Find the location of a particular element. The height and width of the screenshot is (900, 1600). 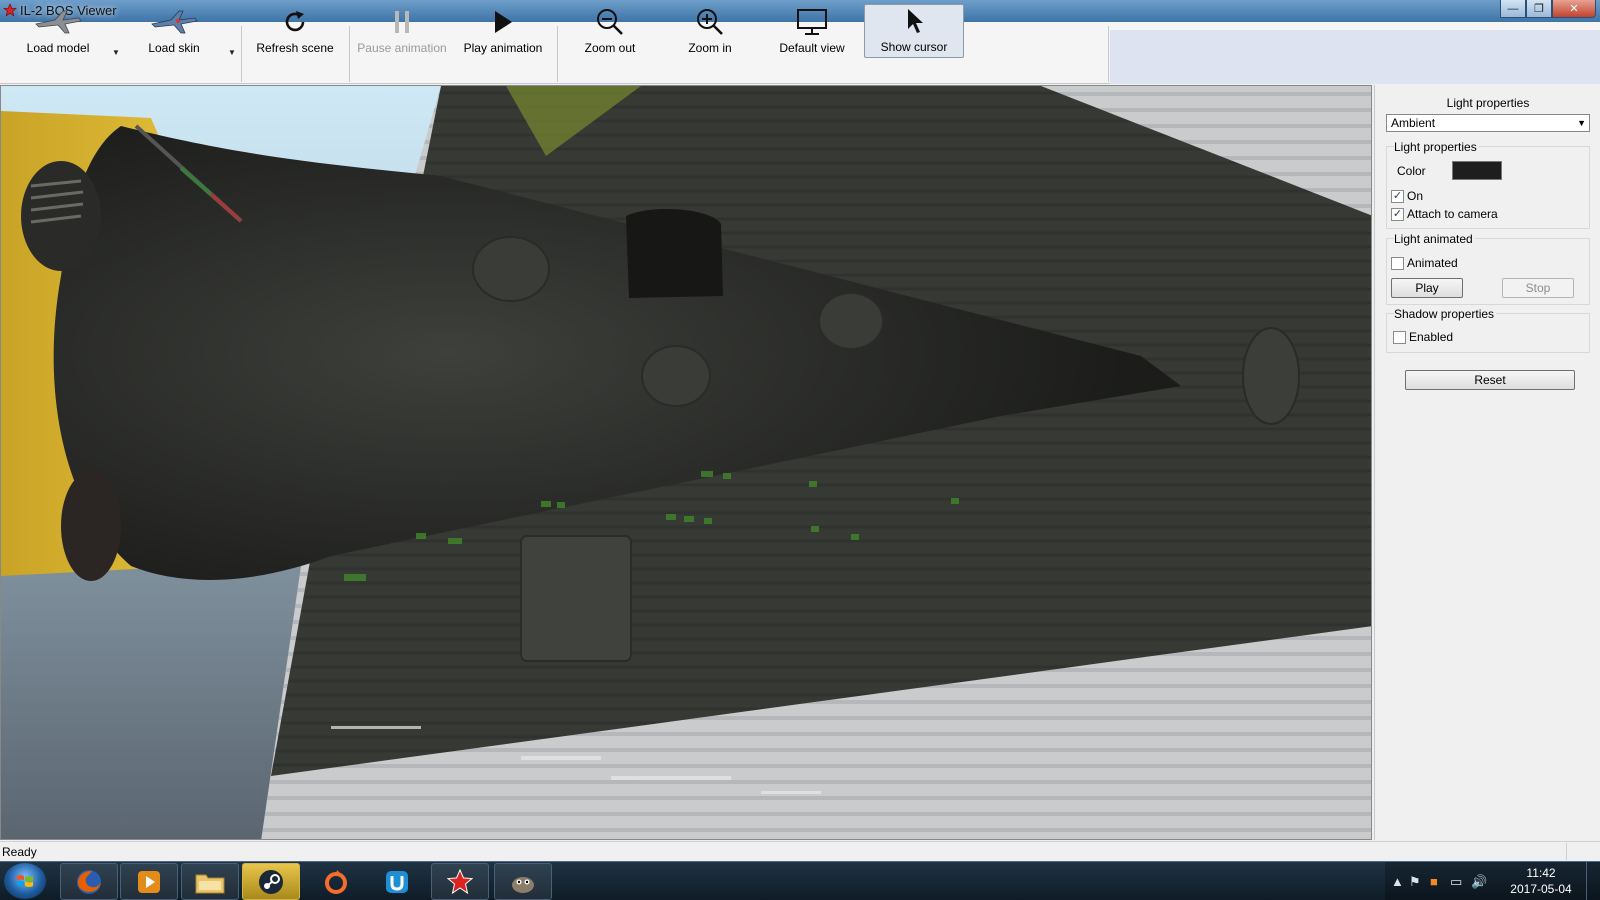

animated-checkbox is located at coordinates (1397, 263).